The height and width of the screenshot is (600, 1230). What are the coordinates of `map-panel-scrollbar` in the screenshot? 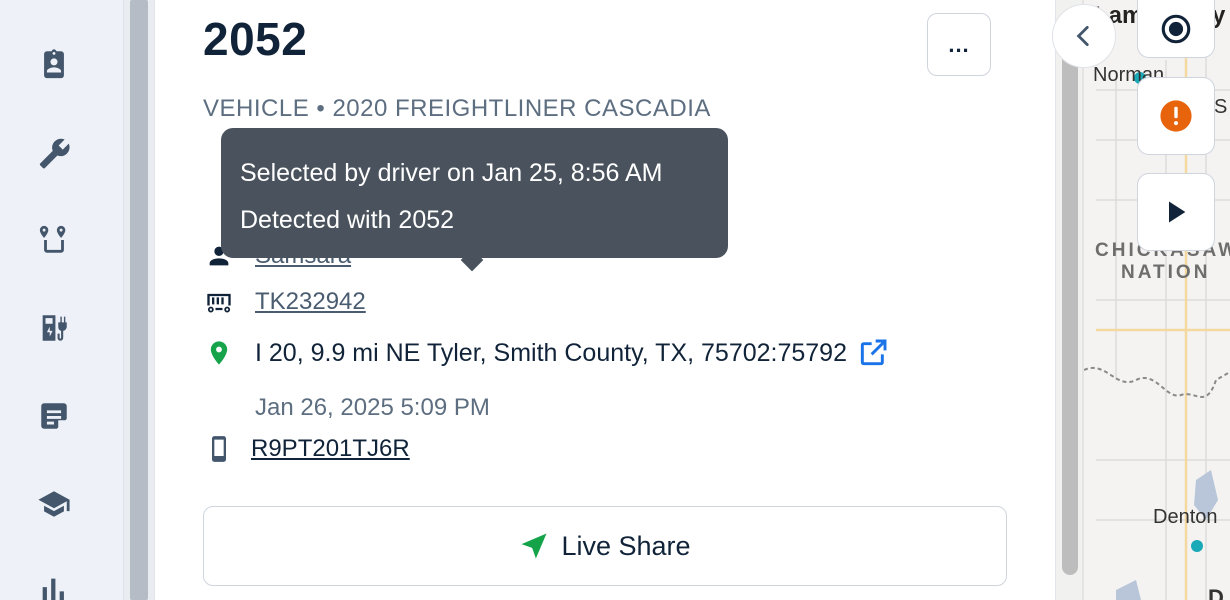 It's located at (1070, 307).